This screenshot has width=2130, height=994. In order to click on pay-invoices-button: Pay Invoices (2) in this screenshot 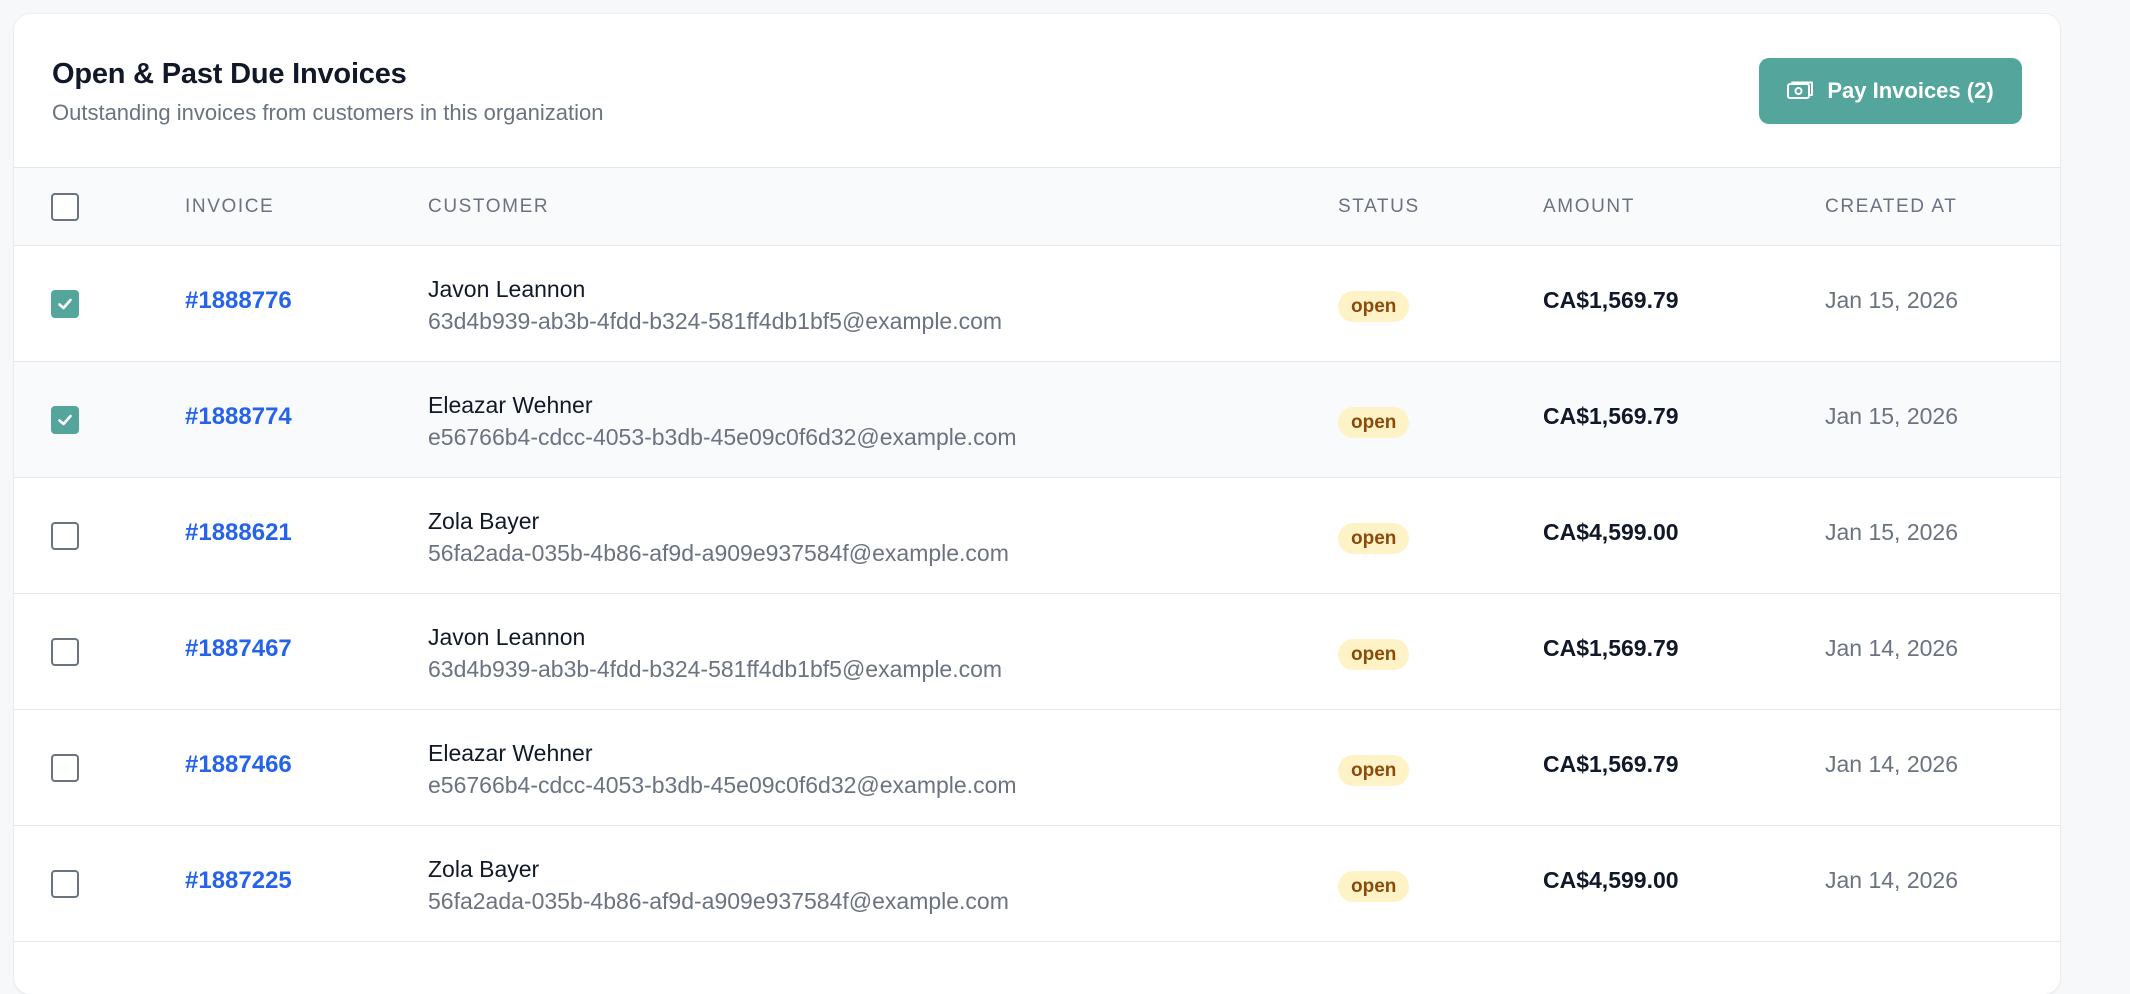, I will do `click(1890, 91)`.